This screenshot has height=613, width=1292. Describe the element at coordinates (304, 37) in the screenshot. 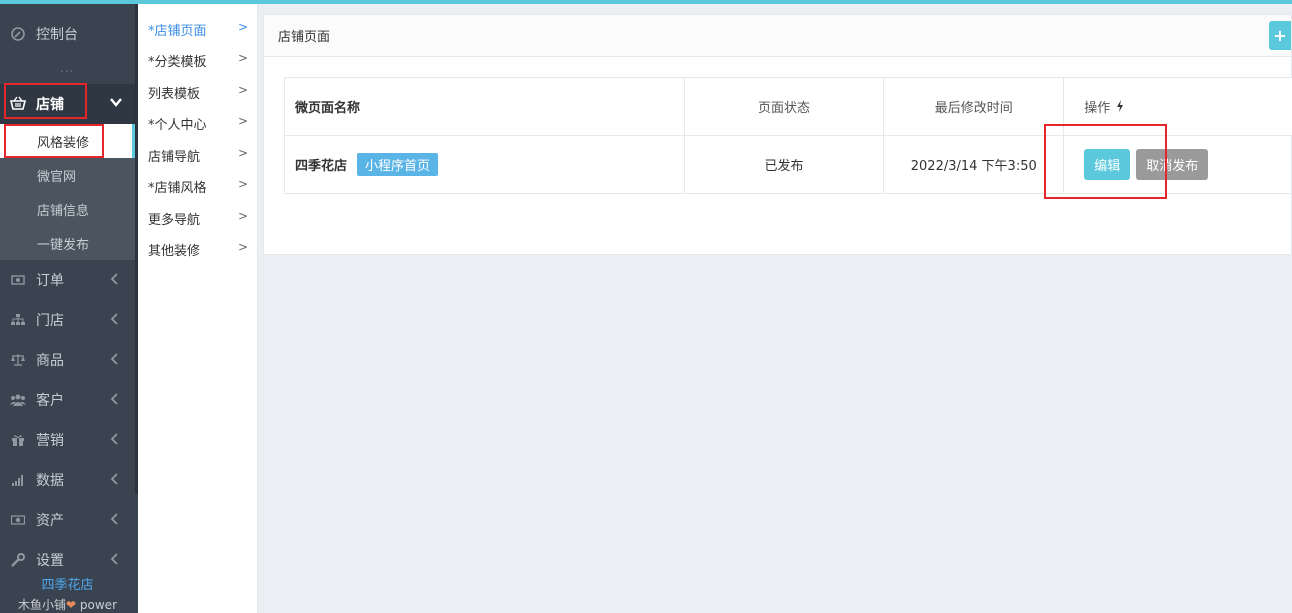

I see `page-title: 店铺页面` at that location.